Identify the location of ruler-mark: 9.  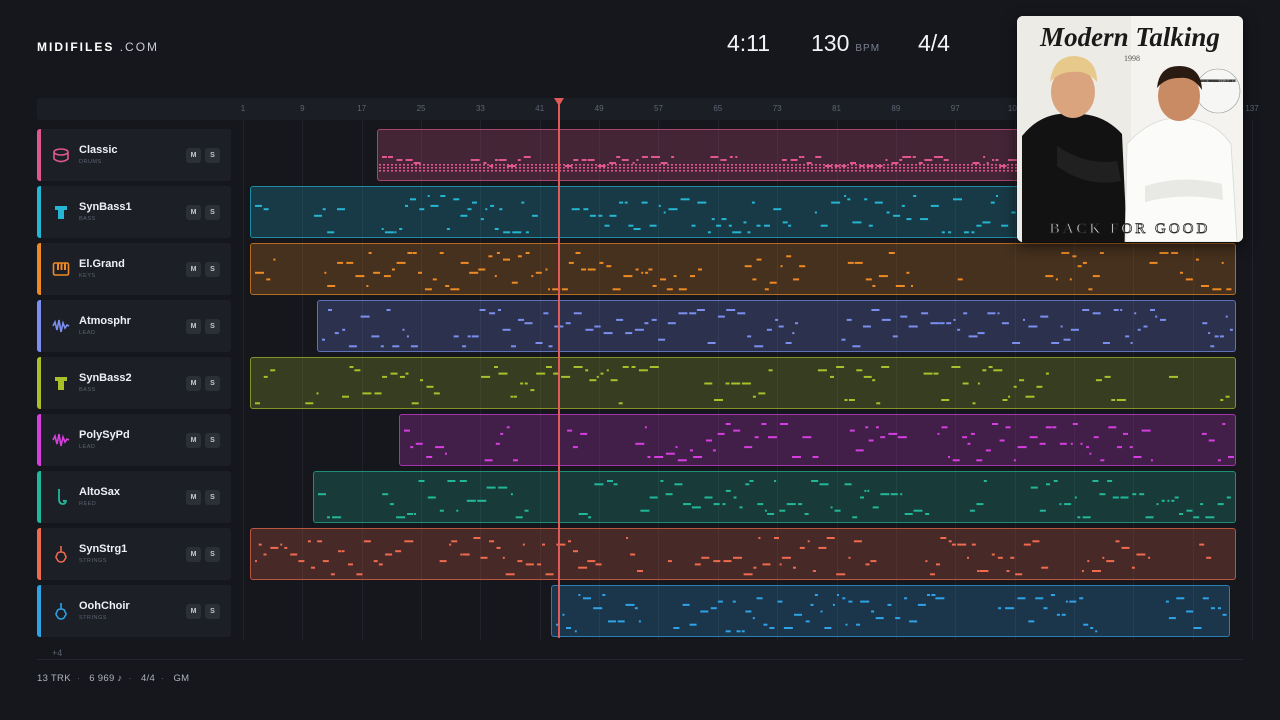
(302, 108).